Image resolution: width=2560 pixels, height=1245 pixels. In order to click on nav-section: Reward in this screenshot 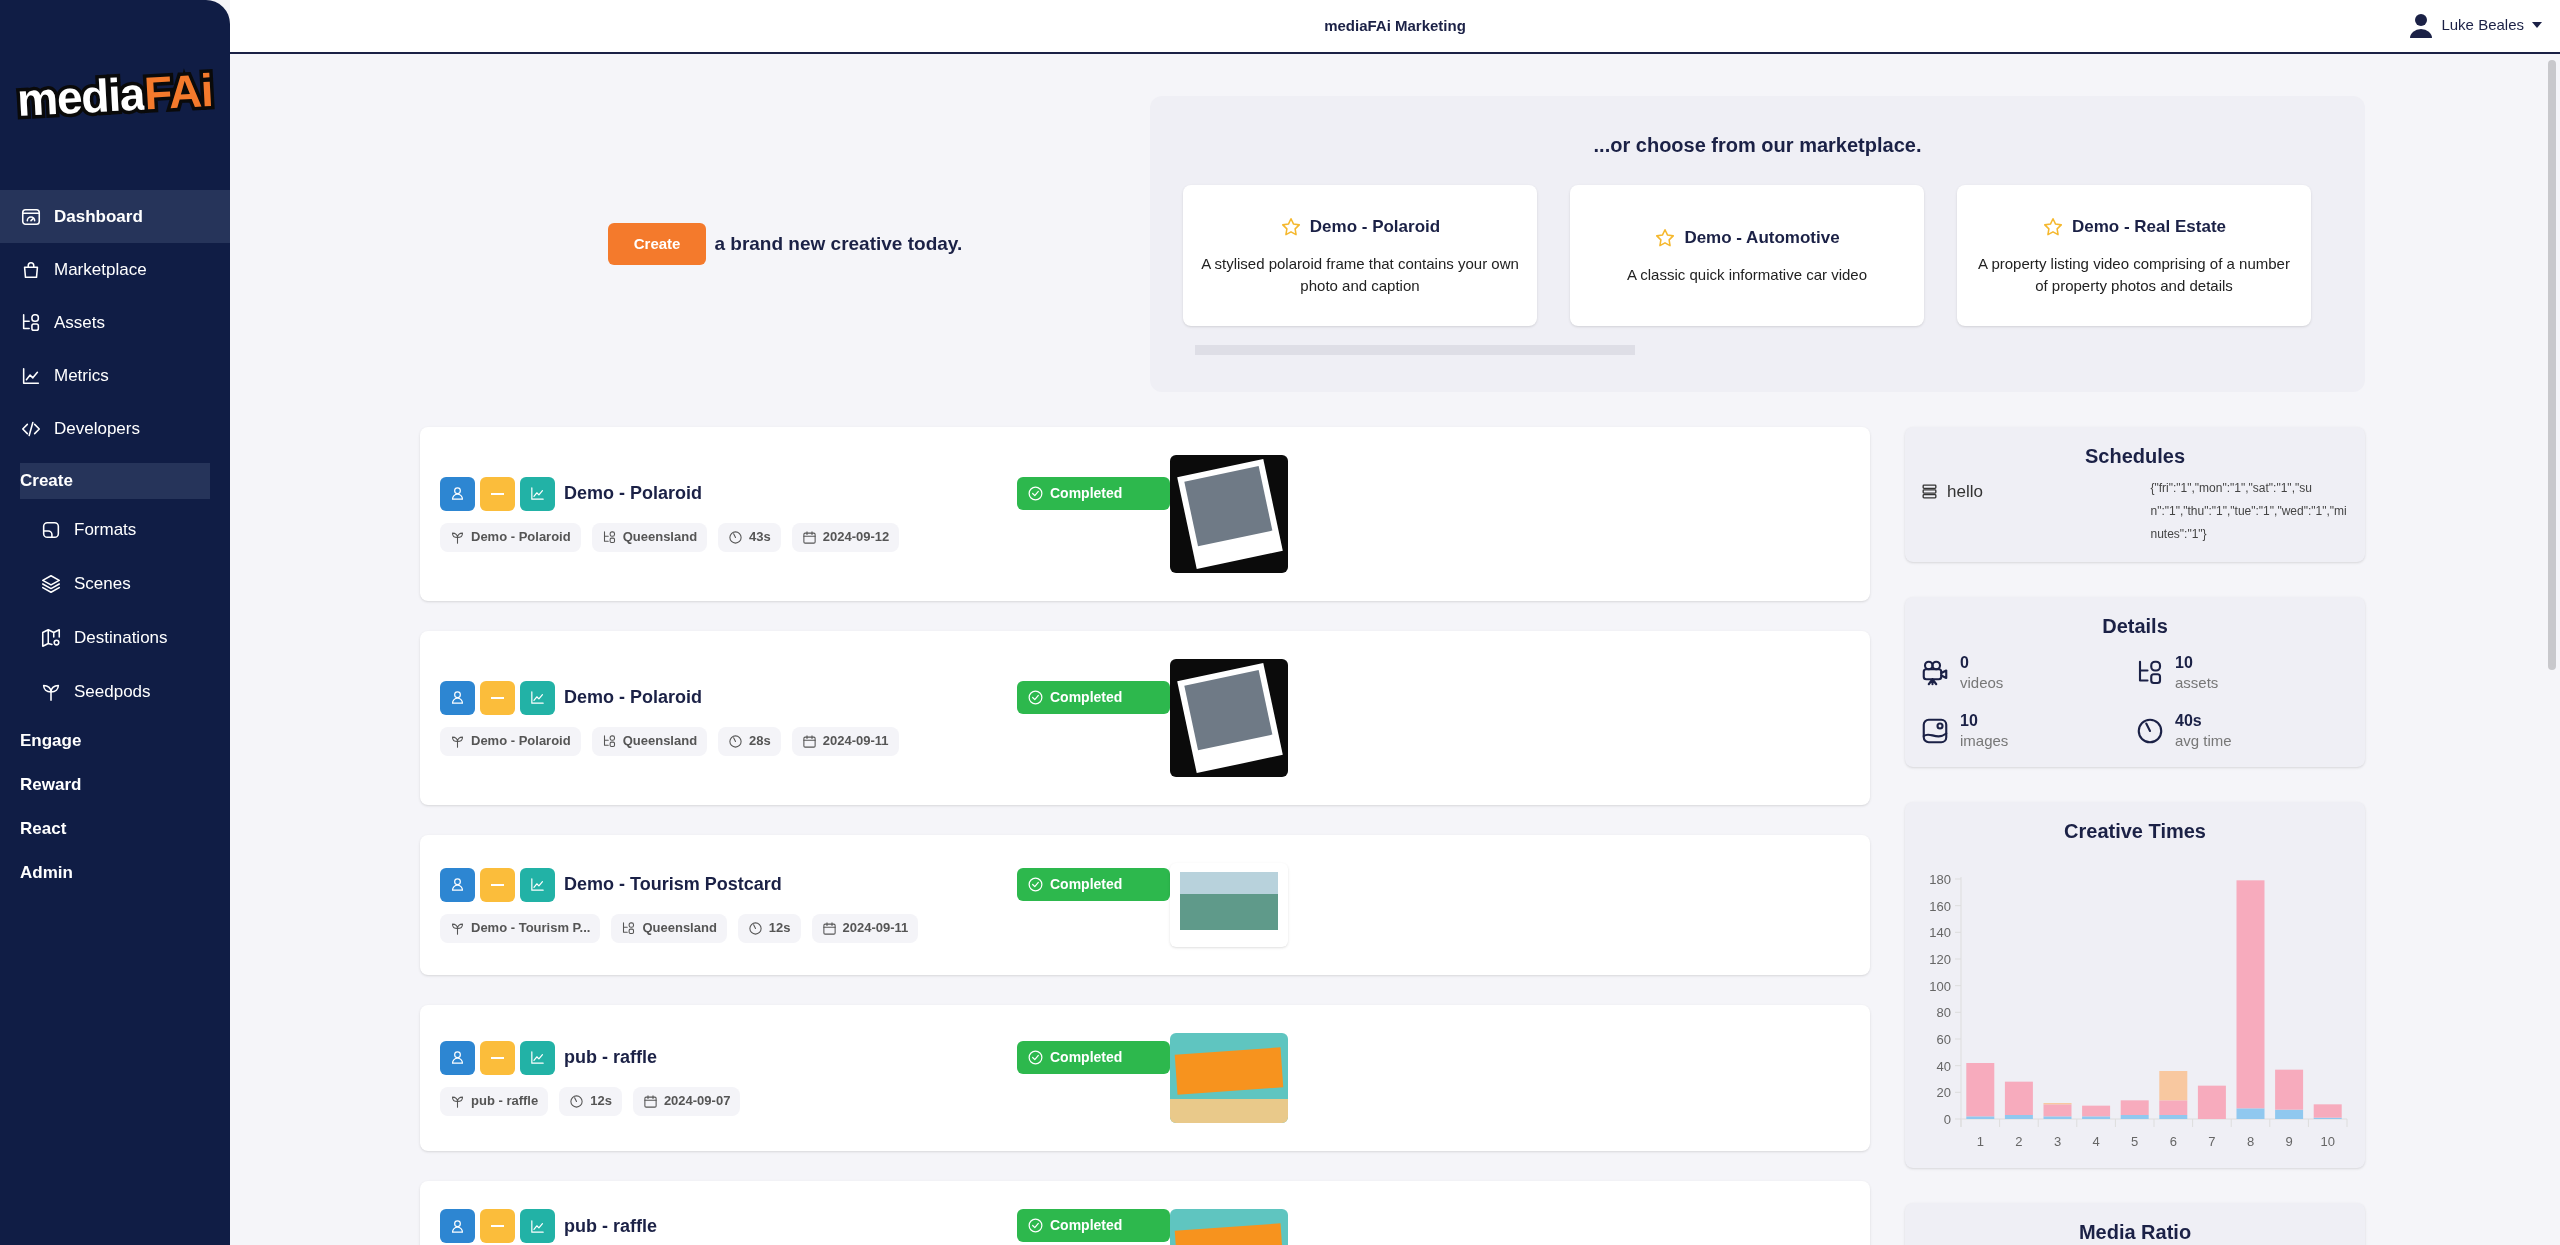, I will do `click(115, 785)`.